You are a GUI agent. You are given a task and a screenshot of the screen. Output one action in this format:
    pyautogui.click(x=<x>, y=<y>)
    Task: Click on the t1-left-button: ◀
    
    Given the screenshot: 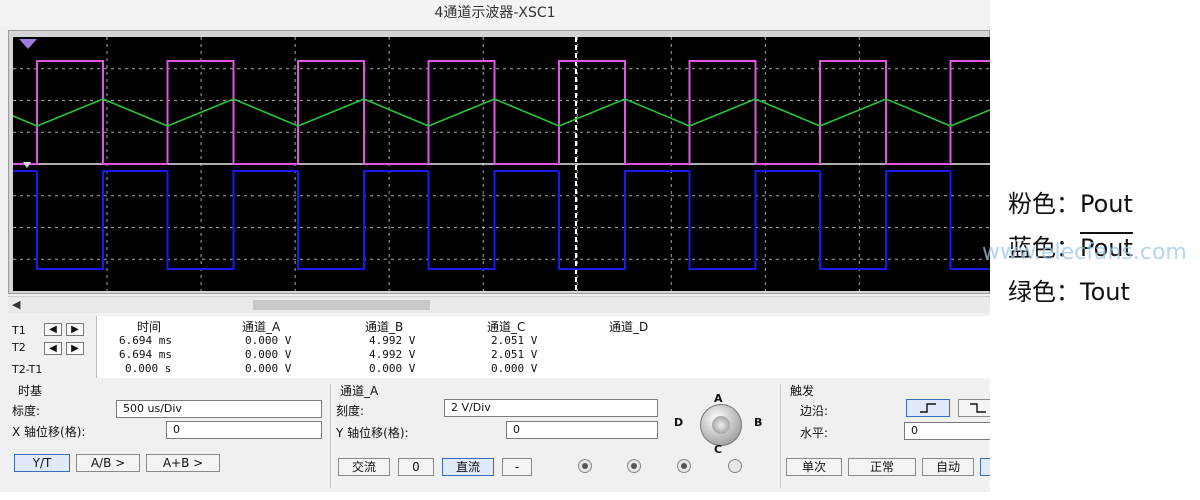 What is the action you would take?
    pyautogui.click(x=53, y=329)
    